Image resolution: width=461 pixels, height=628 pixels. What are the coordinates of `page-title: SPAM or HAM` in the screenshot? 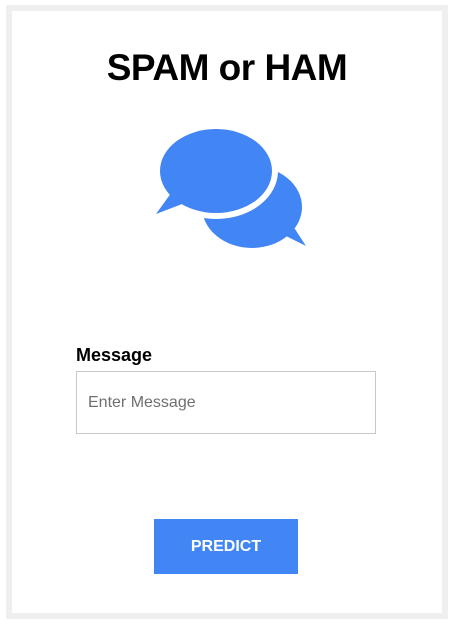 It's located at (227, 67).